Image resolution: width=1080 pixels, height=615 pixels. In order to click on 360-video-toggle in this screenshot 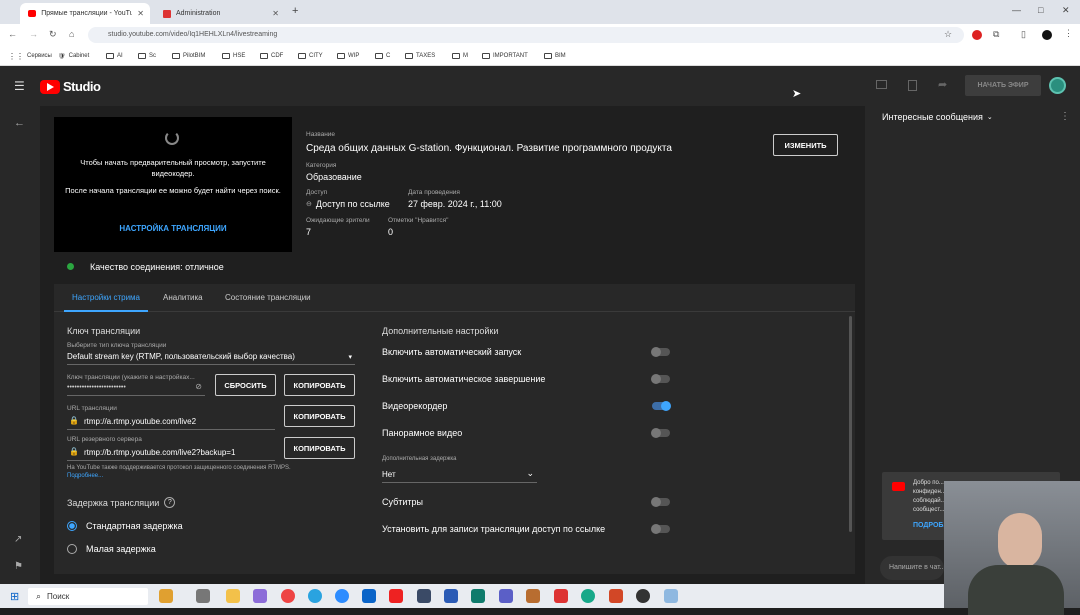, I will do `click(660, 433)`.